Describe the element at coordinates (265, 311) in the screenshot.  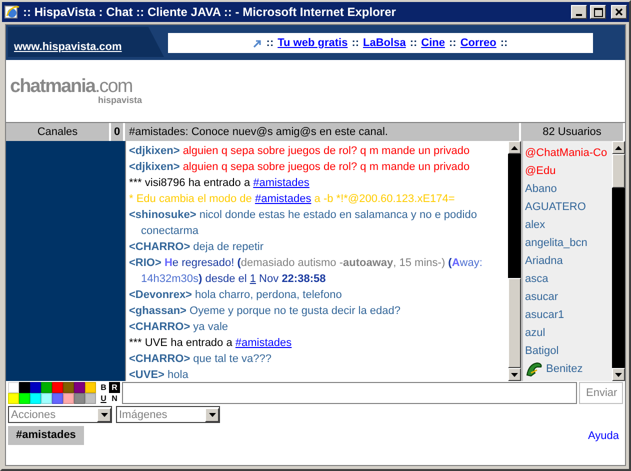
I see `chat-message: <ghassan> Oyeme y porque no te gusta decir la edad?` at that location.